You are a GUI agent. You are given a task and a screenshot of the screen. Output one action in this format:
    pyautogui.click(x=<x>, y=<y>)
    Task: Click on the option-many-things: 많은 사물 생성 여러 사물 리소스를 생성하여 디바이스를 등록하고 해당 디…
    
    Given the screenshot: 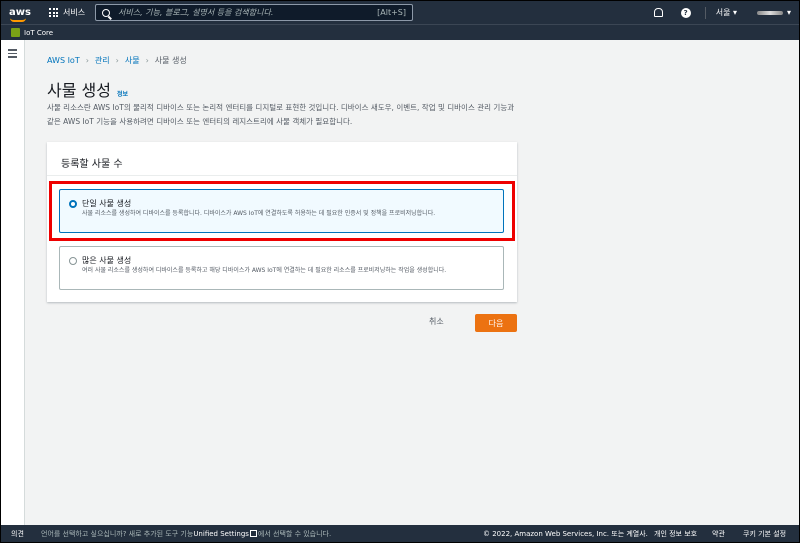 What is the action you would take?
    pyautogui.click(x=281, y=268)
    